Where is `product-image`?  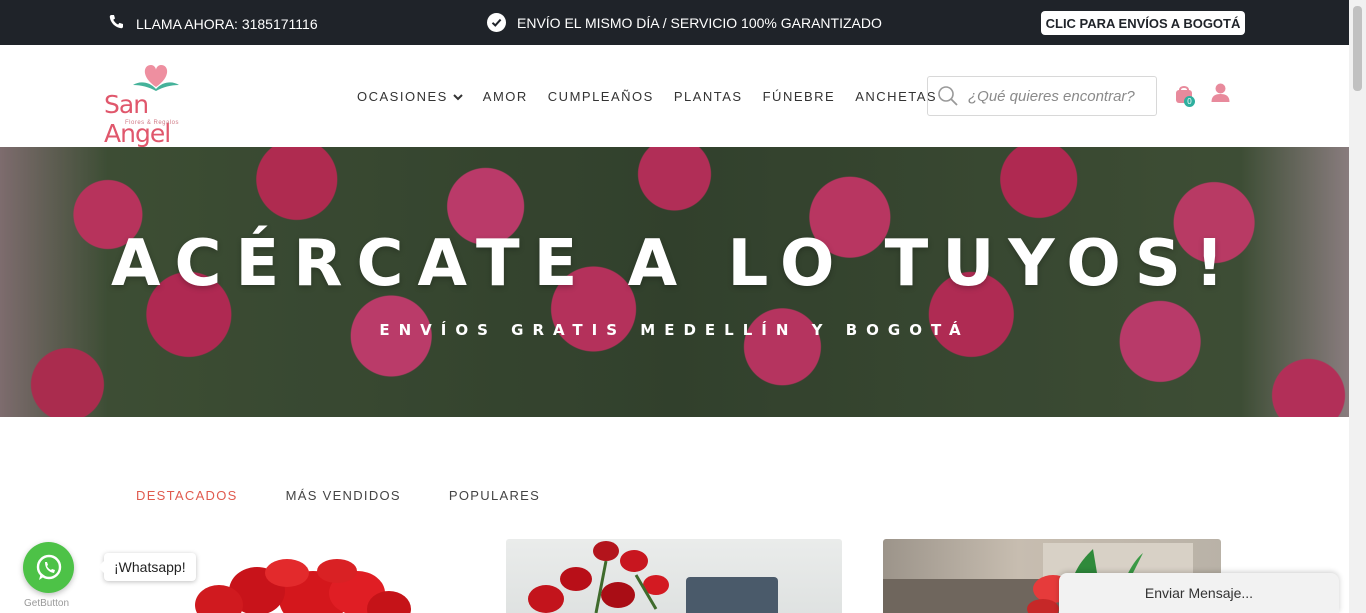
product-image is located at coordinates (653, 577).